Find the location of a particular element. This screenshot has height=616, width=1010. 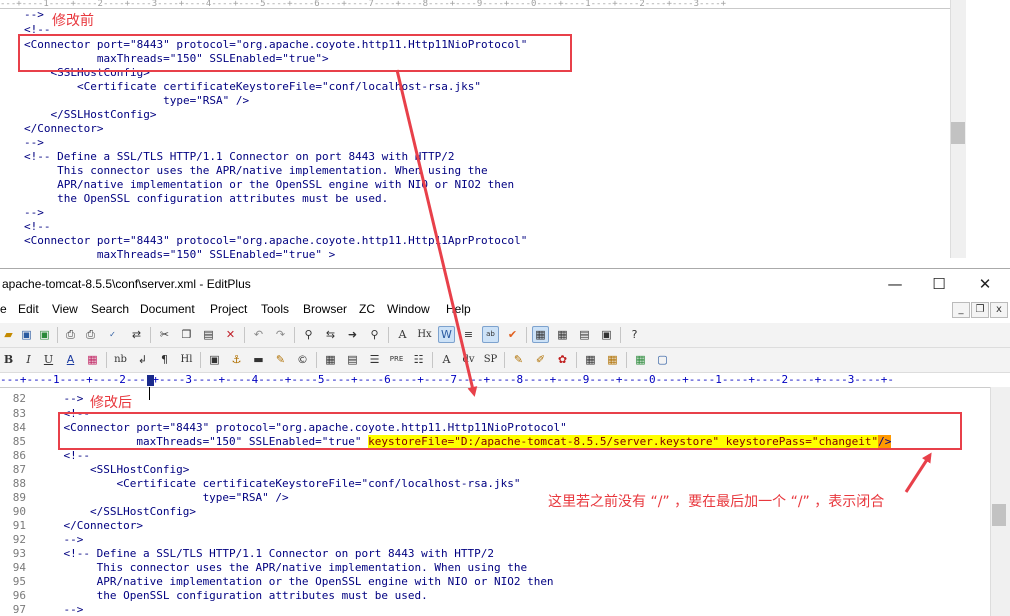

column-select-icon: ab is located at coordinates (490, 334).